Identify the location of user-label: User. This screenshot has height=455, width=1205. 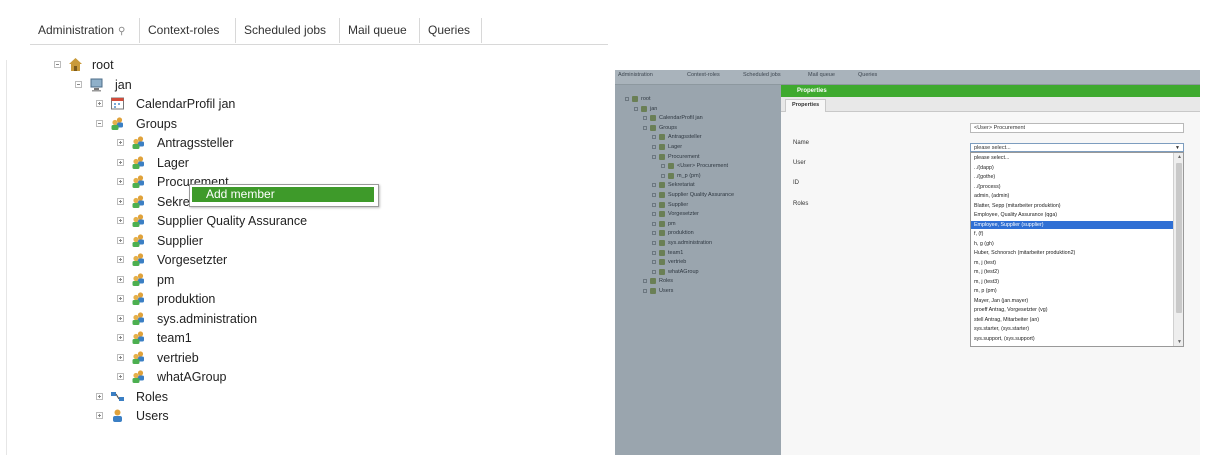
(799, 163).